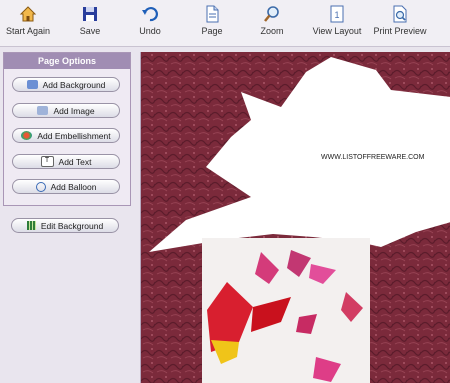  Describe the element at coordinates (90, 14) in the screenshot. I see `save-disk-icon` at that location.